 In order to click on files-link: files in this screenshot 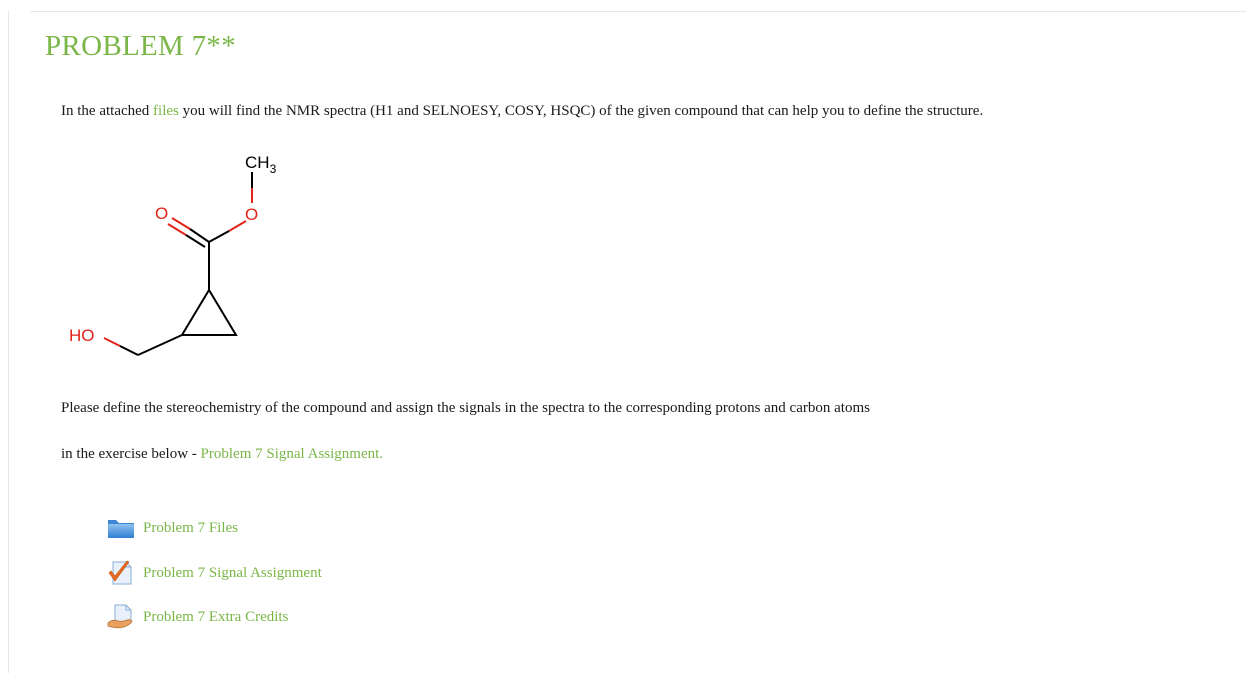, I will do `click(166, 111)`.